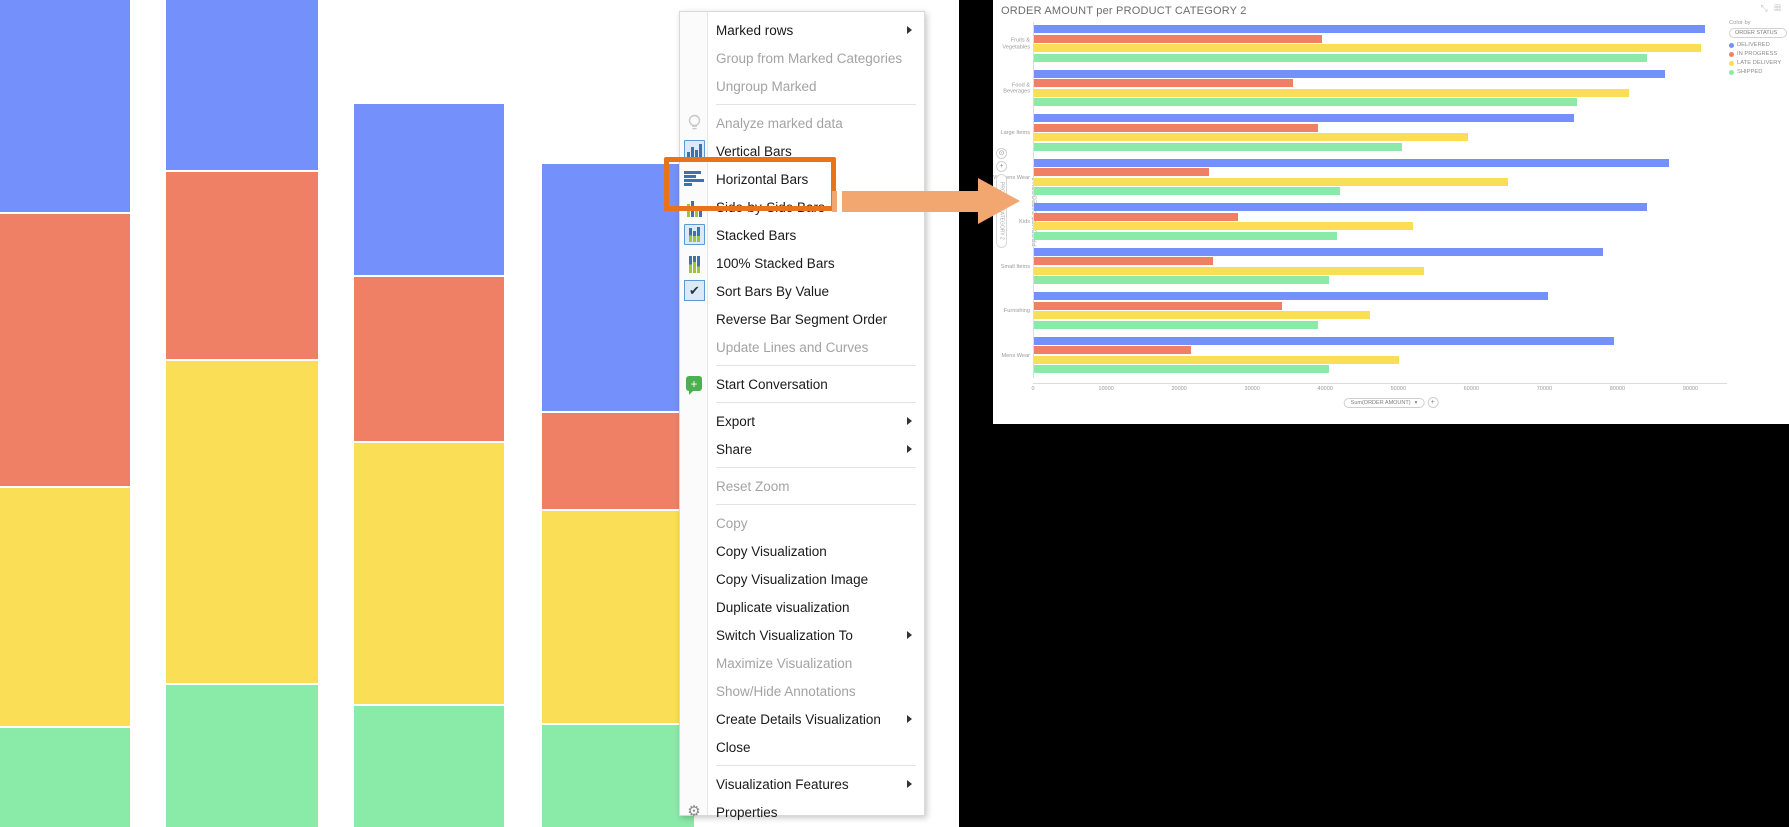 This screenshot has height=827, width=1789. Describe the element at coordinates (802, 30) in the screenshot. I see `menu-item-marked-rows: Marked rows` at that location.